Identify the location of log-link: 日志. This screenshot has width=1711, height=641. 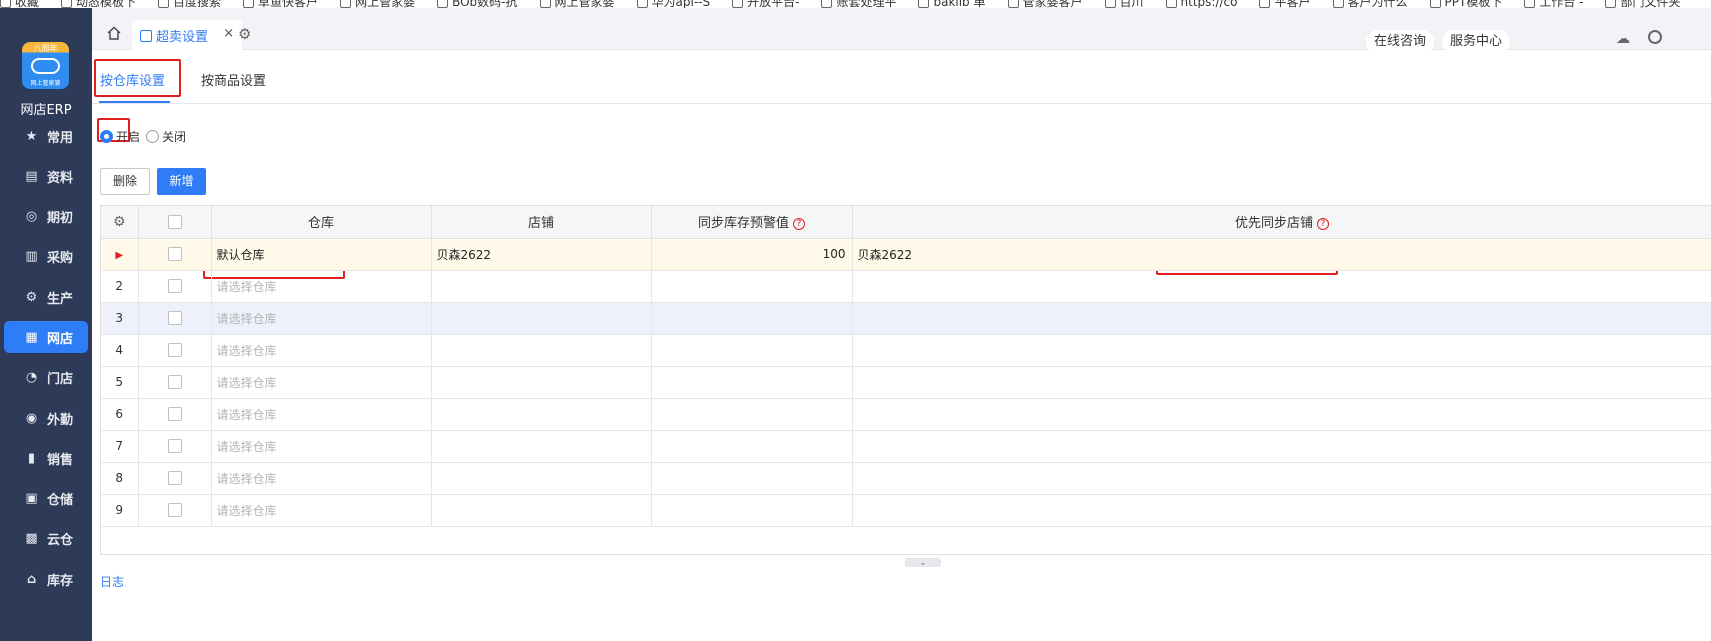
(112, 581).